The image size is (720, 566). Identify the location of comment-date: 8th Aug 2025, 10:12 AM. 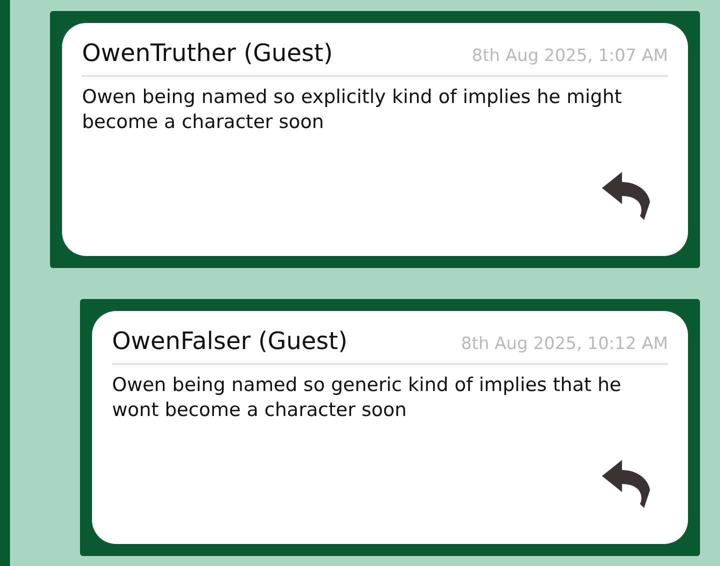
(564, 344).